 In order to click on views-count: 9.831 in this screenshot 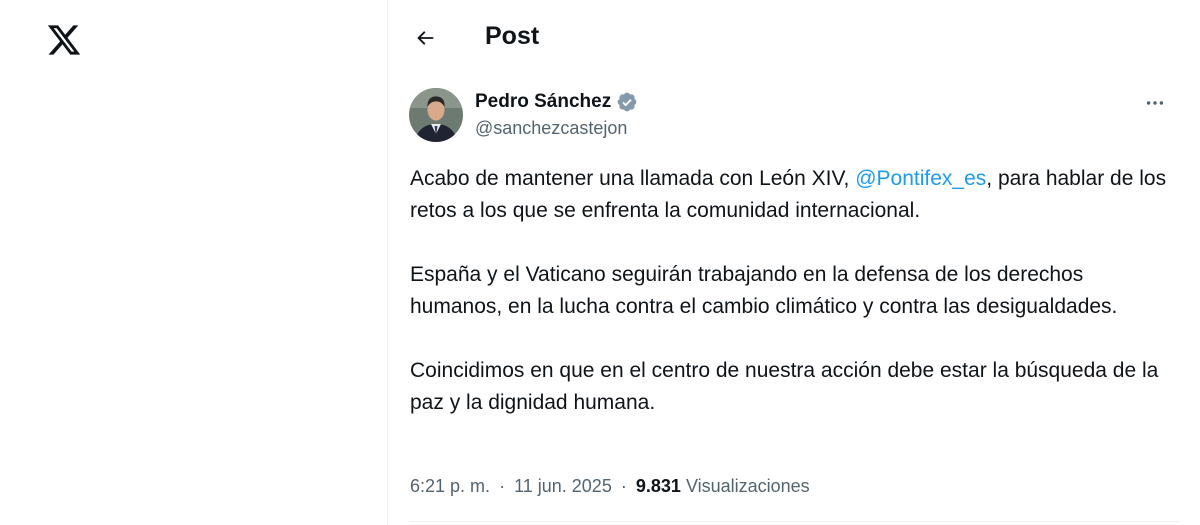, I will do `click(658, 486)`.